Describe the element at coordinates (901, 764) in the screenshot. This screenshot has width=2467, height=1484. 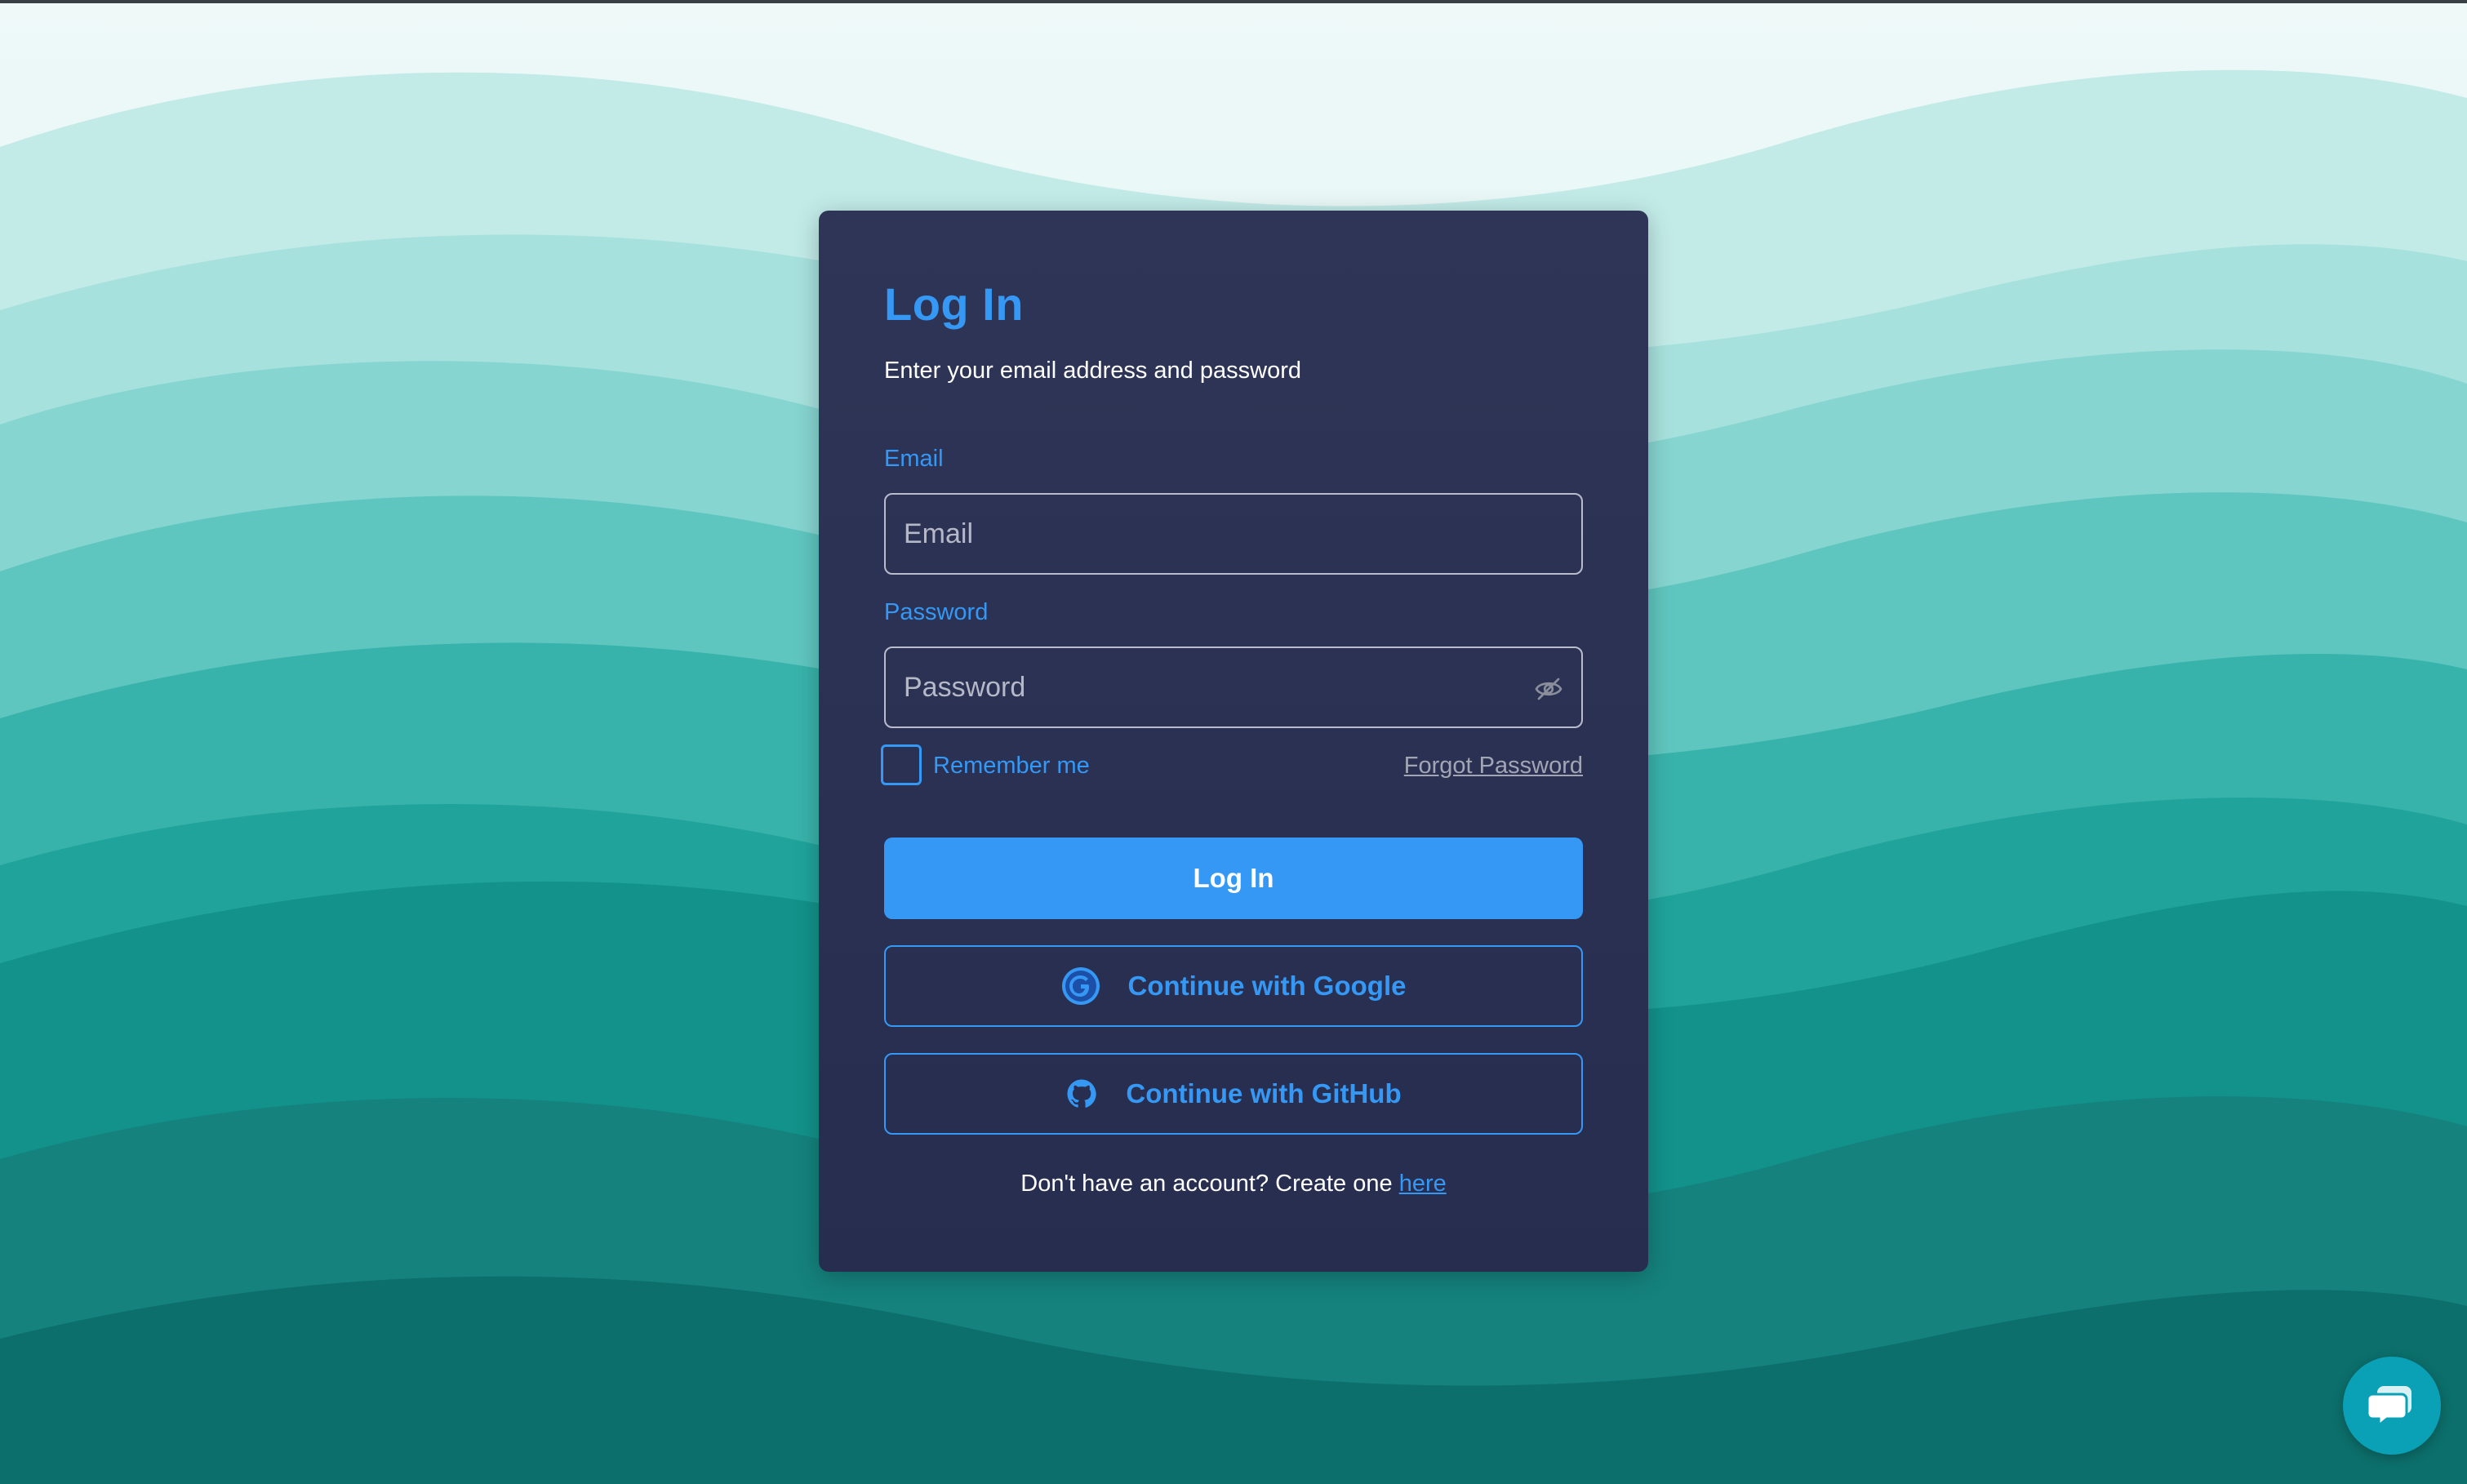
I see `remember-me-checkbox` at that location.